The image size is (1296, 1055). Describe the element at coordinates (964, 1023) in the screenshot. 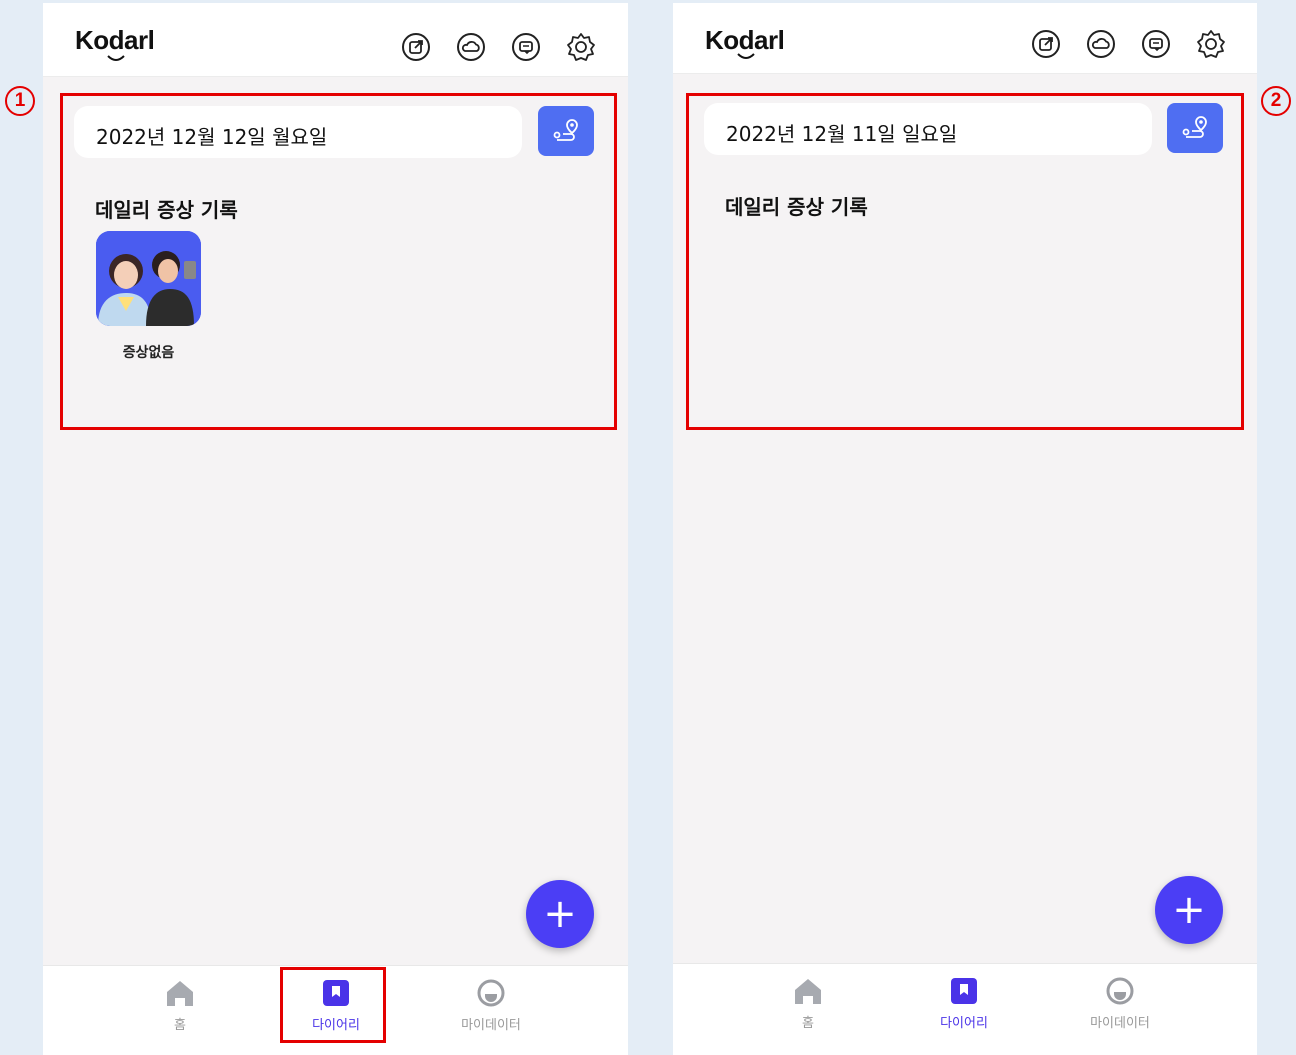

I see `nav-label-diary: 다이어리` at that location.